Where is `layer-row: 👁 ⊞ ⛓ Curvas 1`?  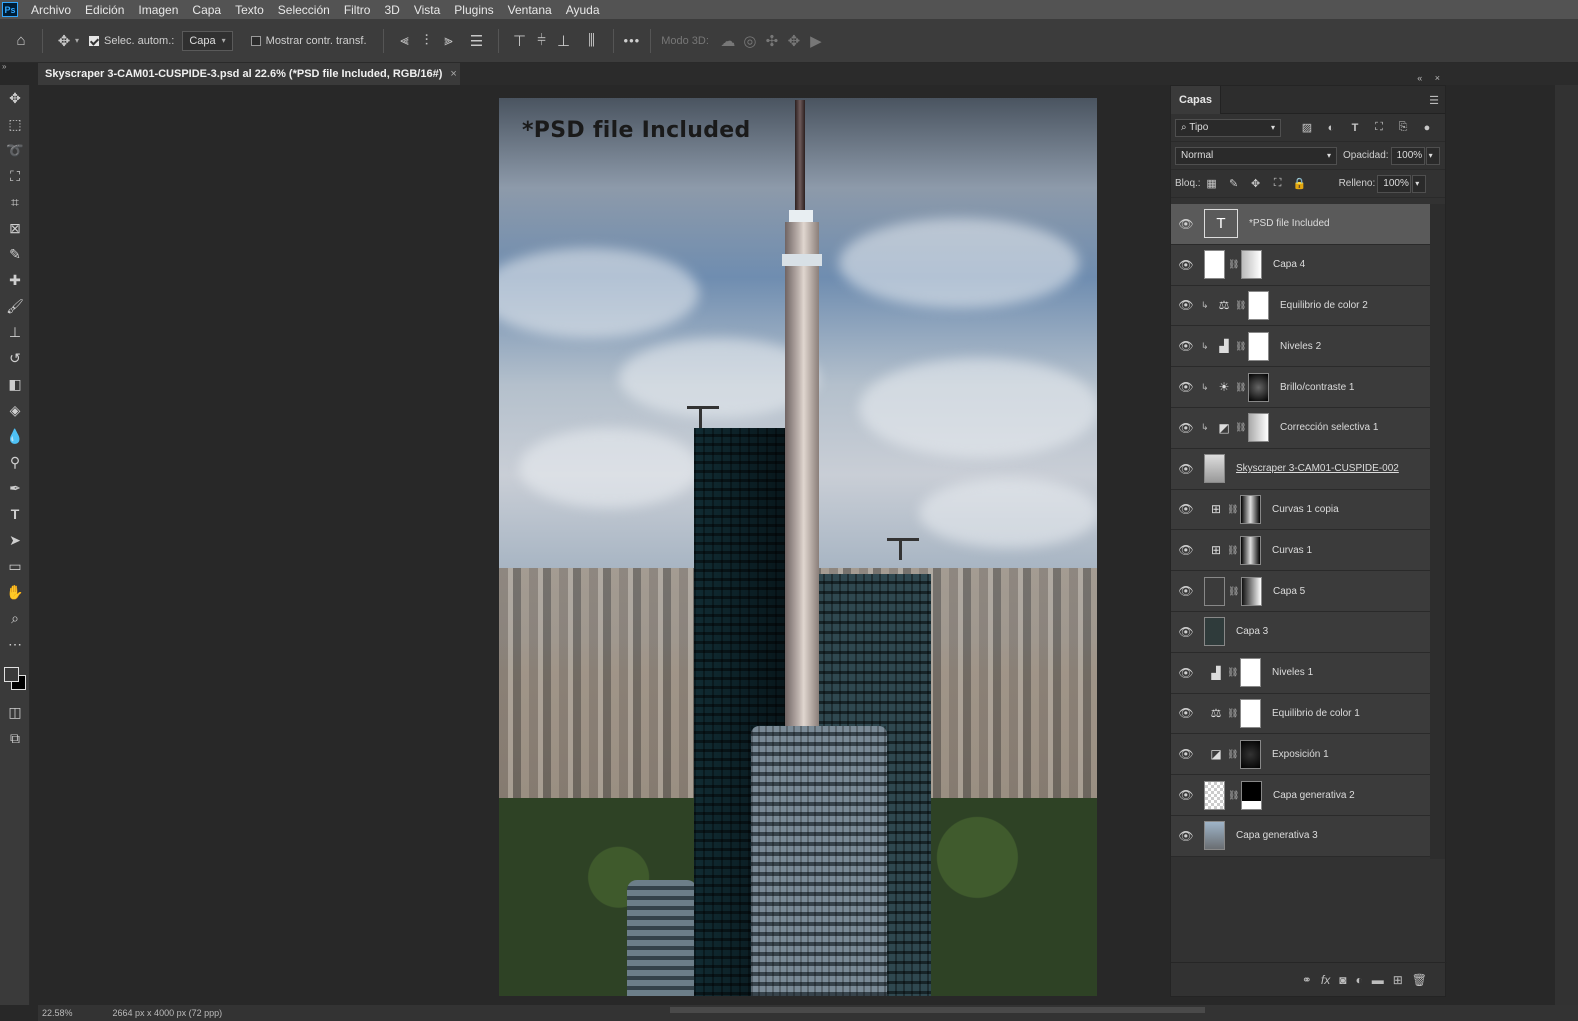
layer-row: 👁 ⊞ ⛓ Curvas 1 is located at coordinates (1301, 551).